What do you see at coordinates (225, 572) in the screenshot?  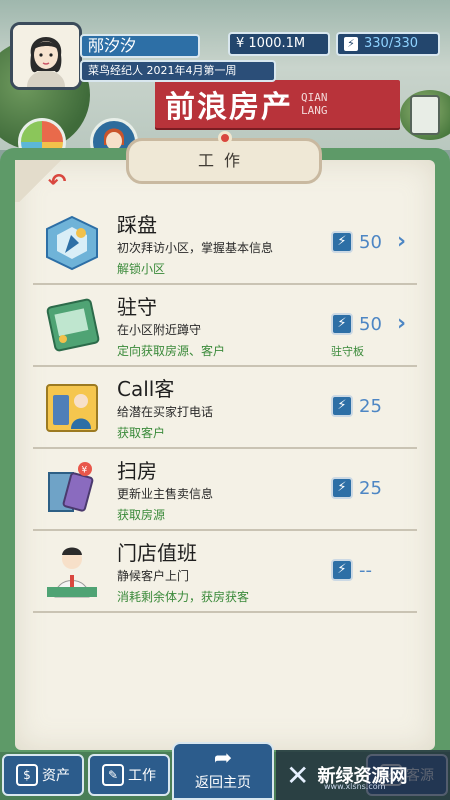 I see `task-item-zhiban: 门店值班 静候客户上门 消耗剩余体力，获房获客 ⚡ --` at bounding box center [225, 572].